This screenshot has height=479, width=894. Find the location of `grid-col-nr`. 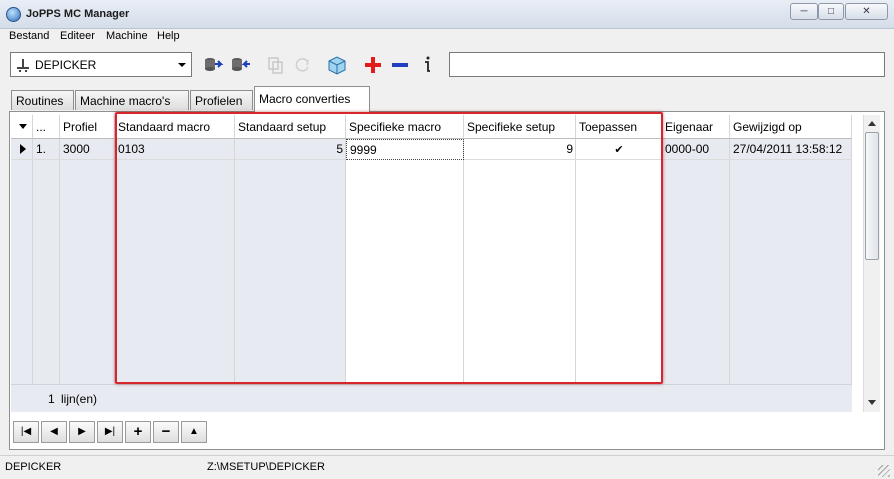

grid-col-nr is located at coordinates (46, 261).